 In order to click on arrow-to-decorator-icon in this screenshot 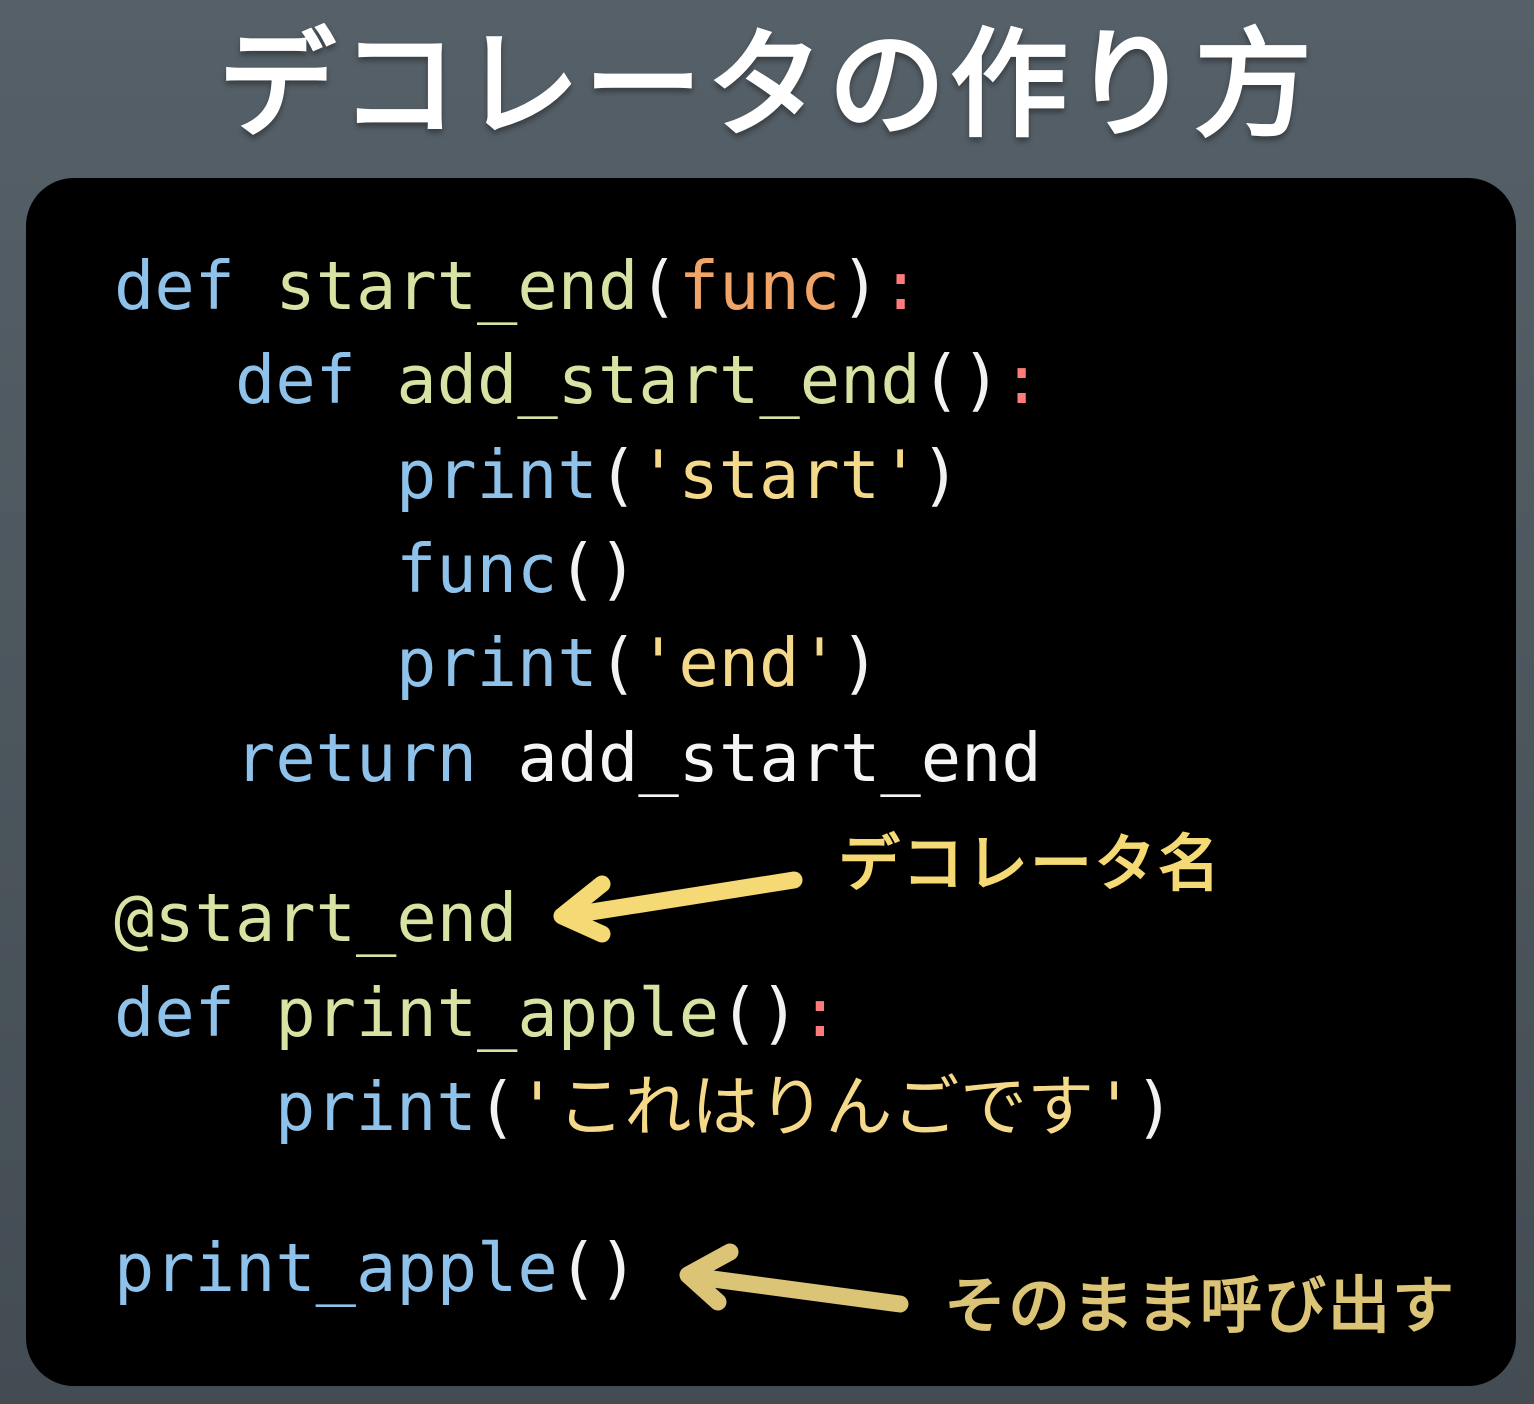, I will do `click(678, 907)`.